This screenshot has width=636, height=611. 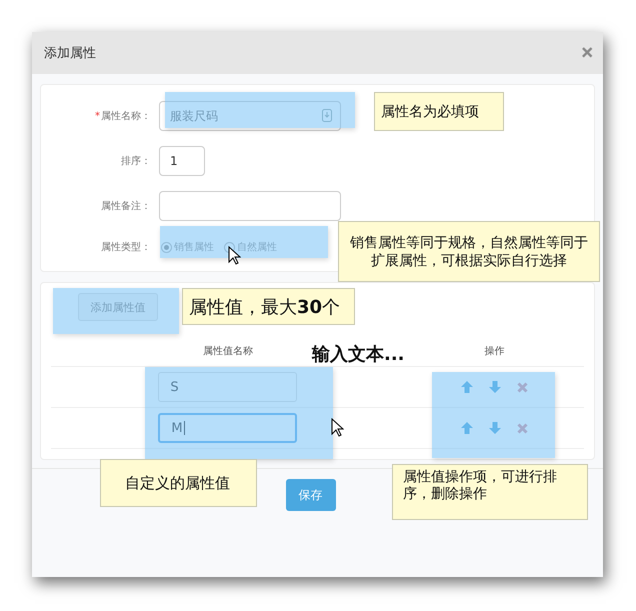 What do you see at coordinates (126, 247) in the screenshot?
I see `field-label: 属性类型：` at bounding box center [126, 247].